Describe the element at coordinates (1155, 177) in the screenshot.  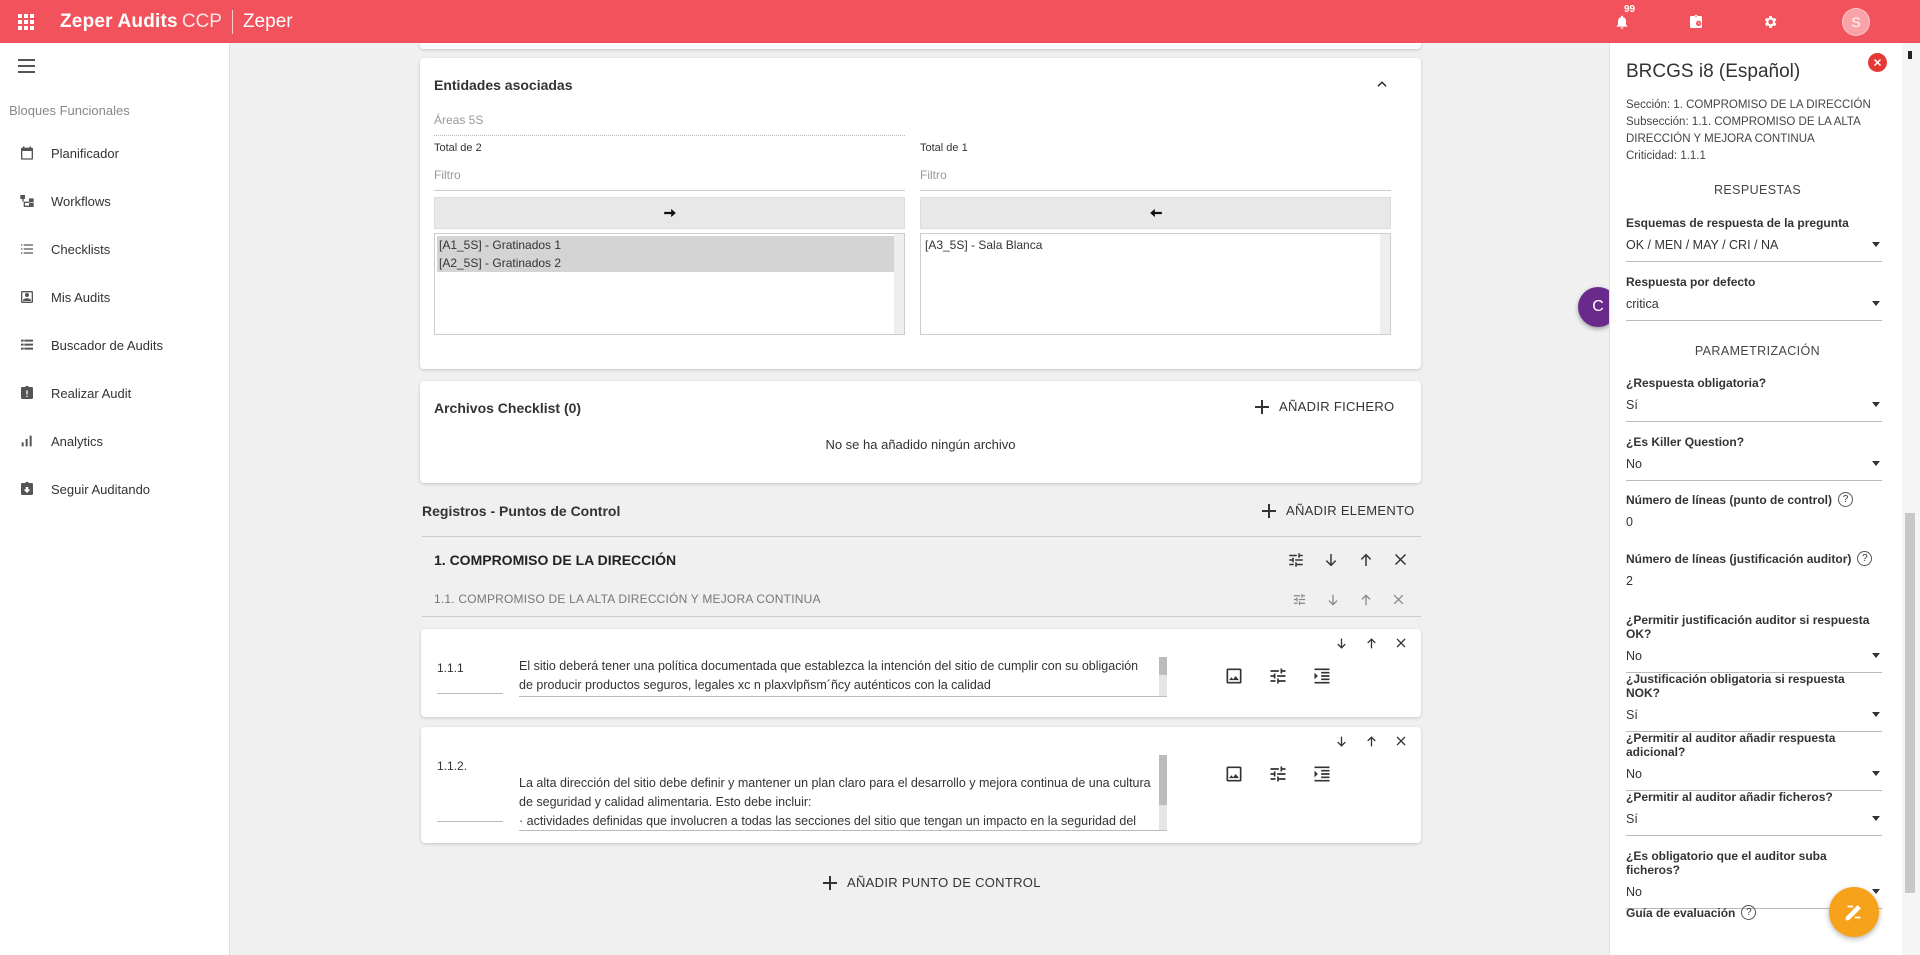
I see `selected-filter-input: Filtro` at that location.